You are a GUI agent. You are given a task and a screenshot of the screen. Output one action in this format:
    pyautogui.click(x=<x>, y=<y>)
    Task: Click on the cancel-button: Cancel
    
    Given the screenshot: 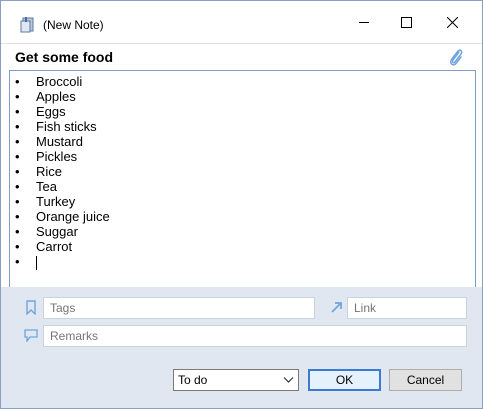 What is the action you would take?
    pyautogui.click(x=425, y=380)
    